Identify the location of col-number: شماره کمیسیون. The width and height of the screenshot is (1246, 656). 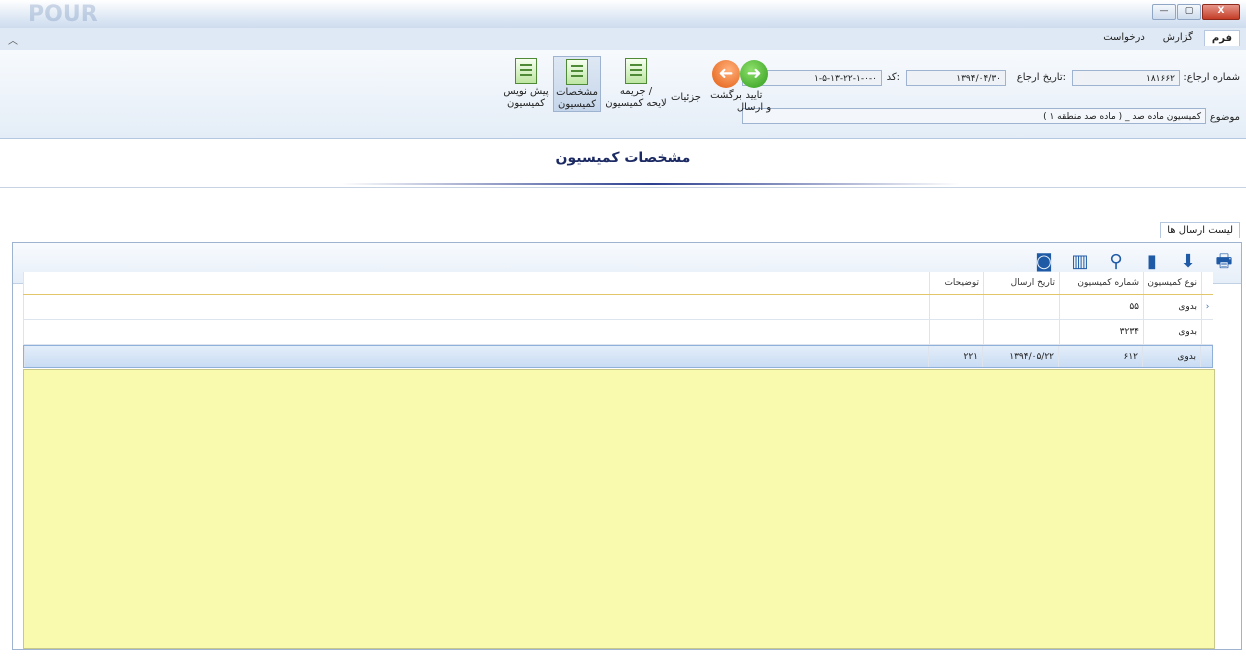
(1101, 283).